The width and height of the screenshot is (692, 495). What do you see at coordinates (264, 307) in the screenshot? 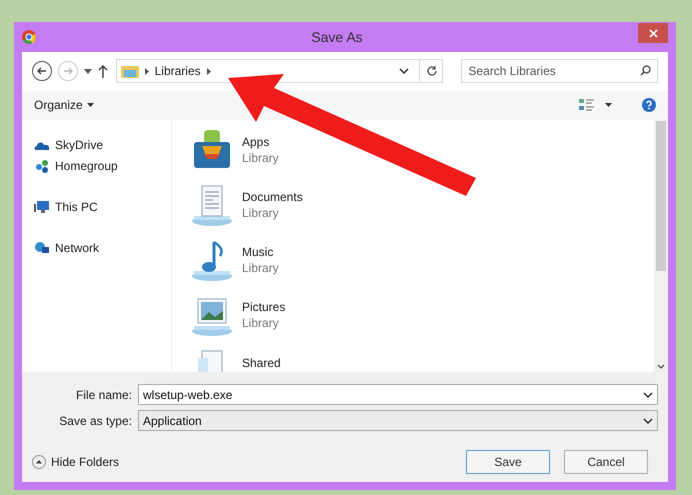
I see `library-name: Pictures` at bounding box center [264, 307].